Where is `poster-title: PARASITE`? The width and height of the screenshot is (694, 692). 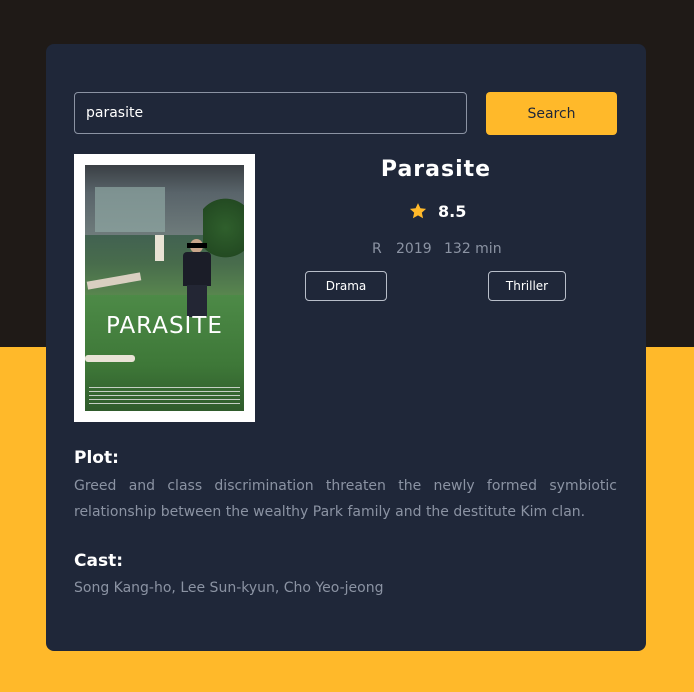
poster-title: PARASITE is located at coordinates (164, 326).